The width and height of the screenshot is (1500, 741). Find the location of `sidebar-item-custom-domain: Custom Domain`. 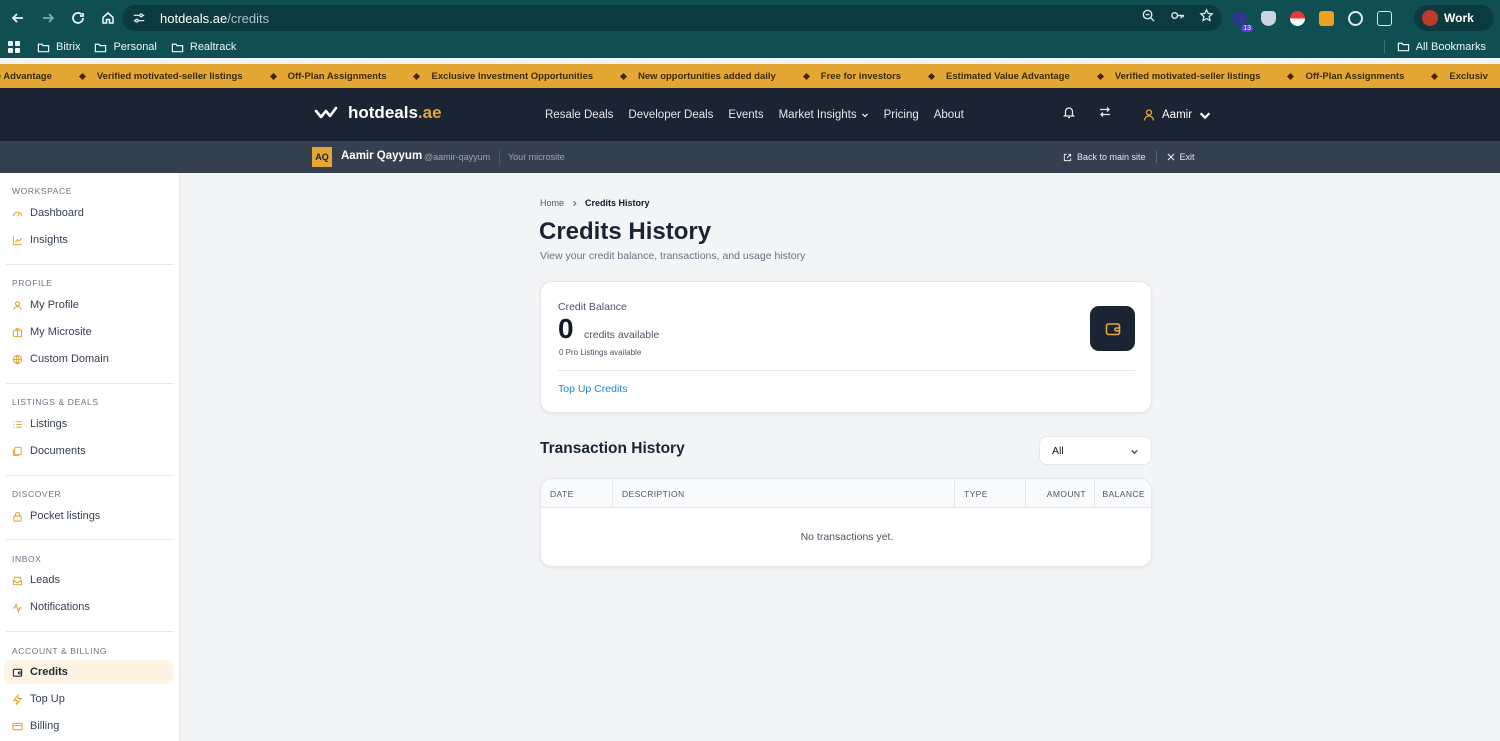

sidebar-item-custom-domain: Custom Domain is located at coordinates (88, 359).